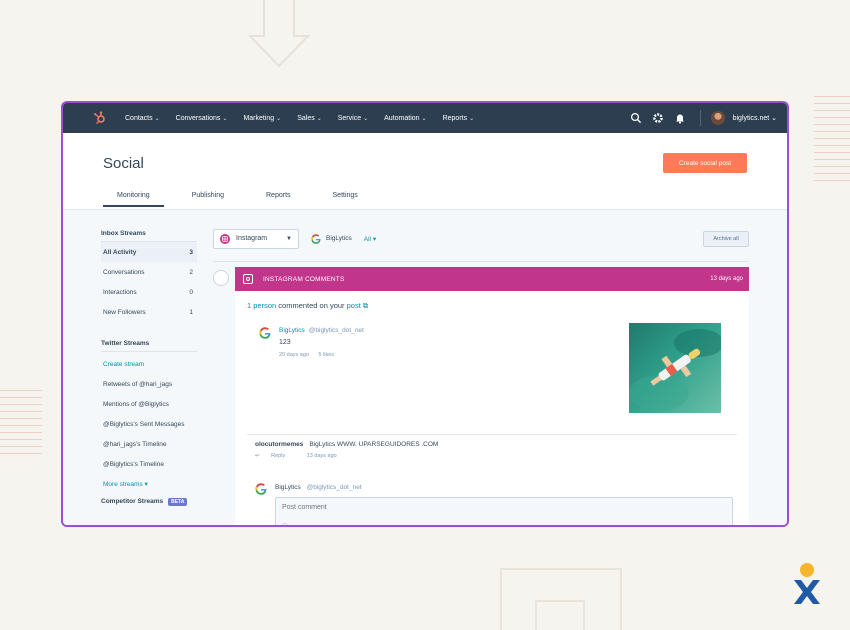  I want to click on sidebar-item-conversations: Conversations 2, so click(149, 272).